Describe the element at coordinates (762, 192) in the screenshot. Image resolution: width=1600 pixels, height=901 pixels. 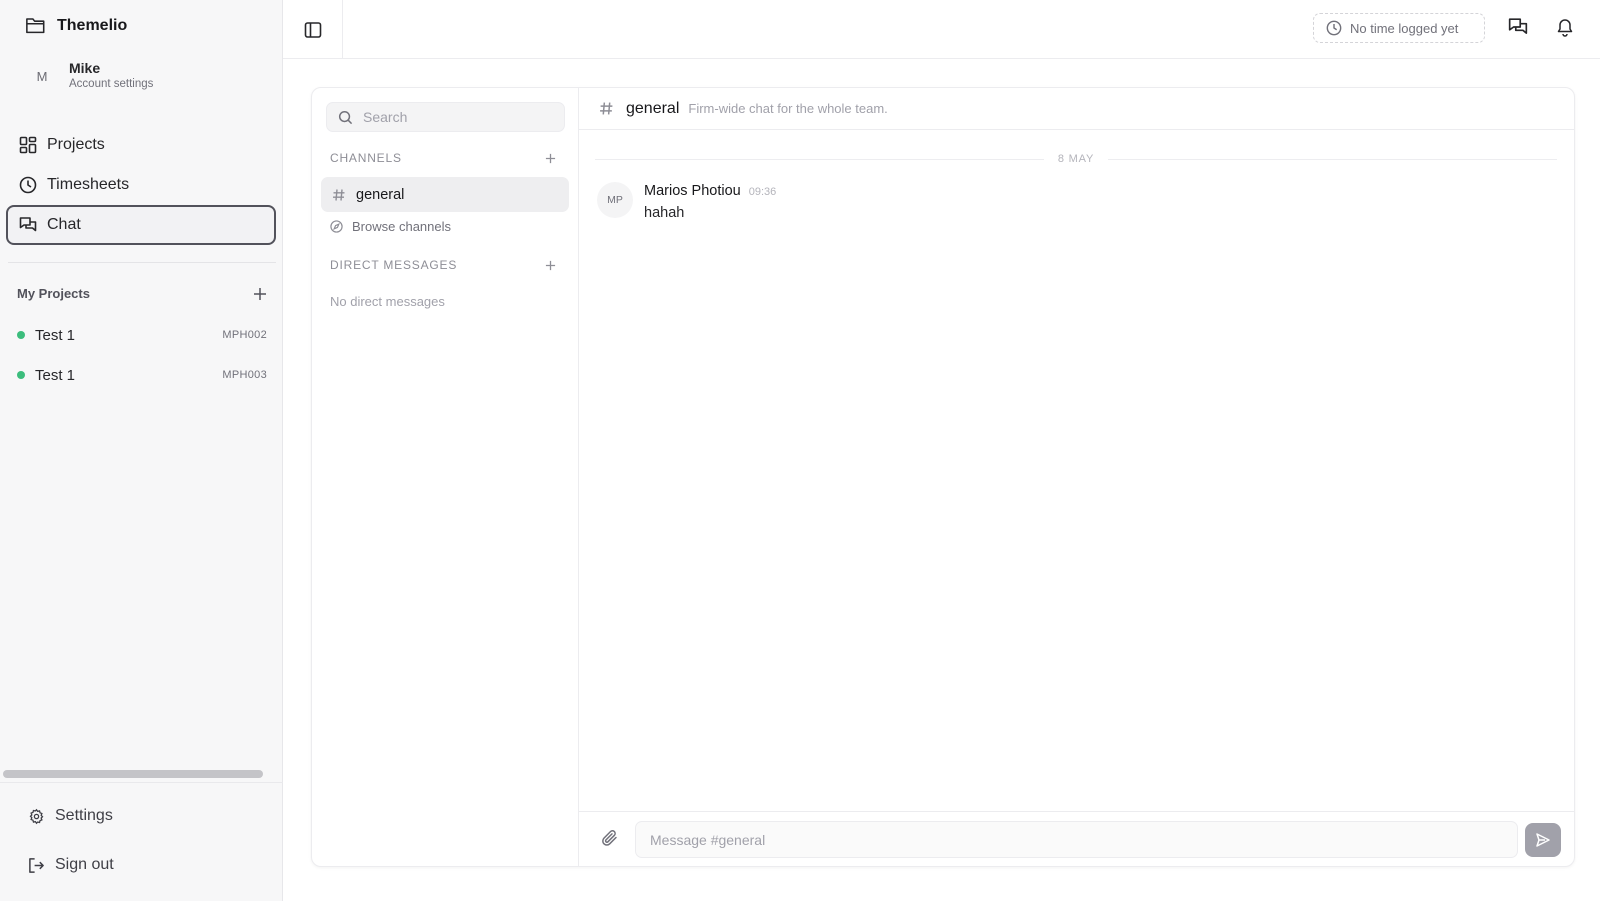
I see `message-time: 09:36` at that location.